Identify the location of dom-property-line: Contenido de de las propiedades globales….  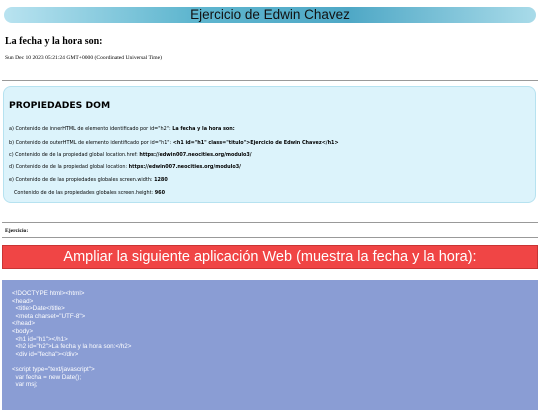
(89, 193).